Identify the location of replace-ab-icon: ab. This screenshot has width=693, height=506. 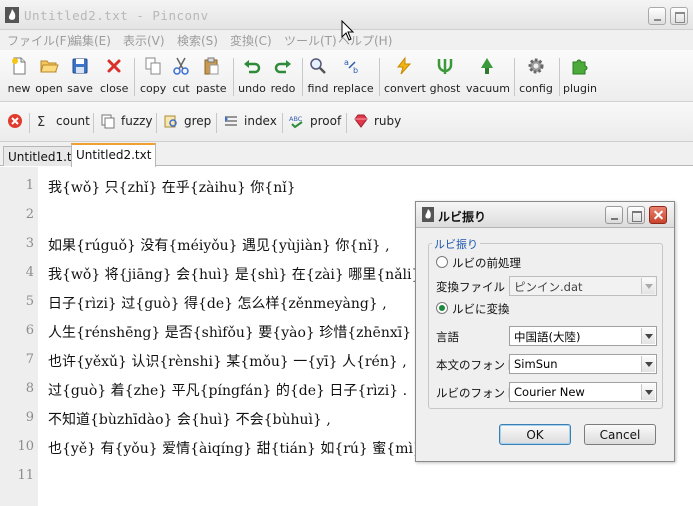
(351, 66).